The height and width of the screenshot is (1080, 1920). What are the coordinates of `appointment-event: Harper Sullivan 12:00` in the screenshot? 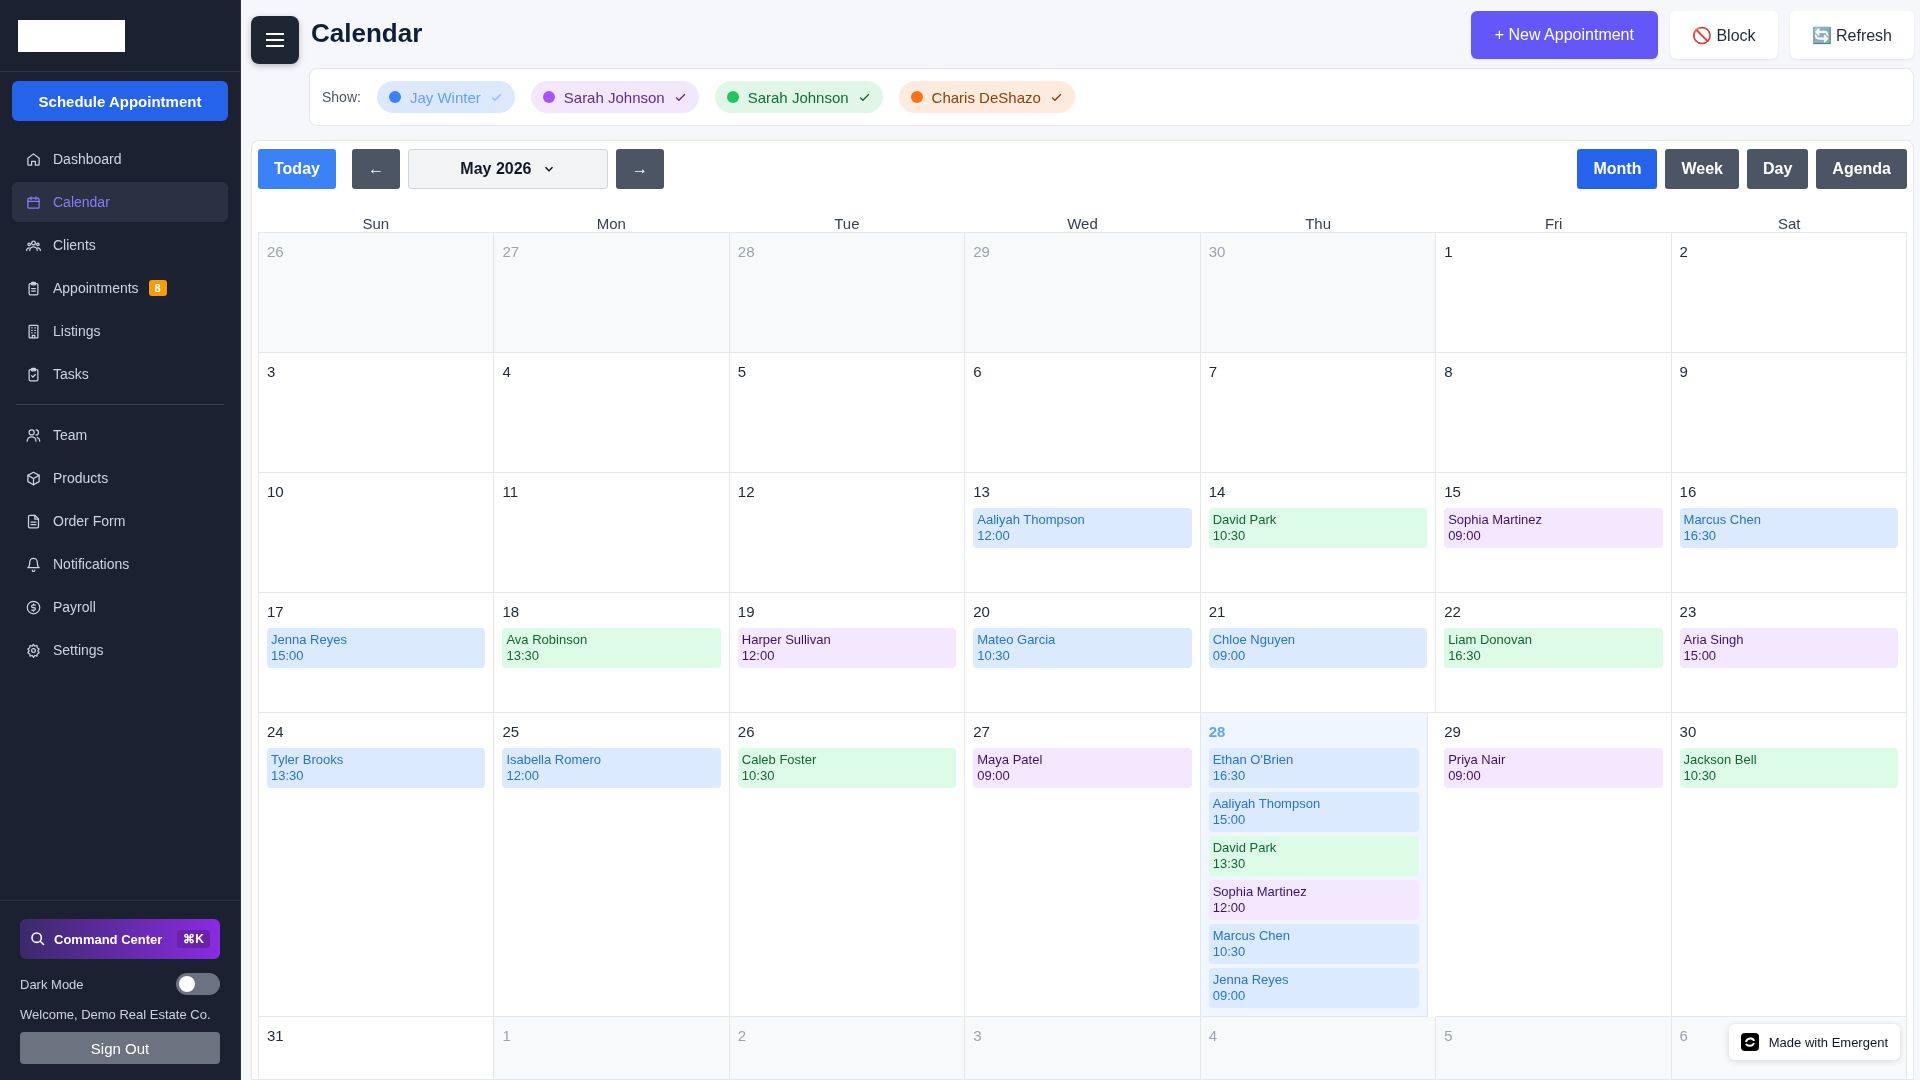 It's located at (847, 648).